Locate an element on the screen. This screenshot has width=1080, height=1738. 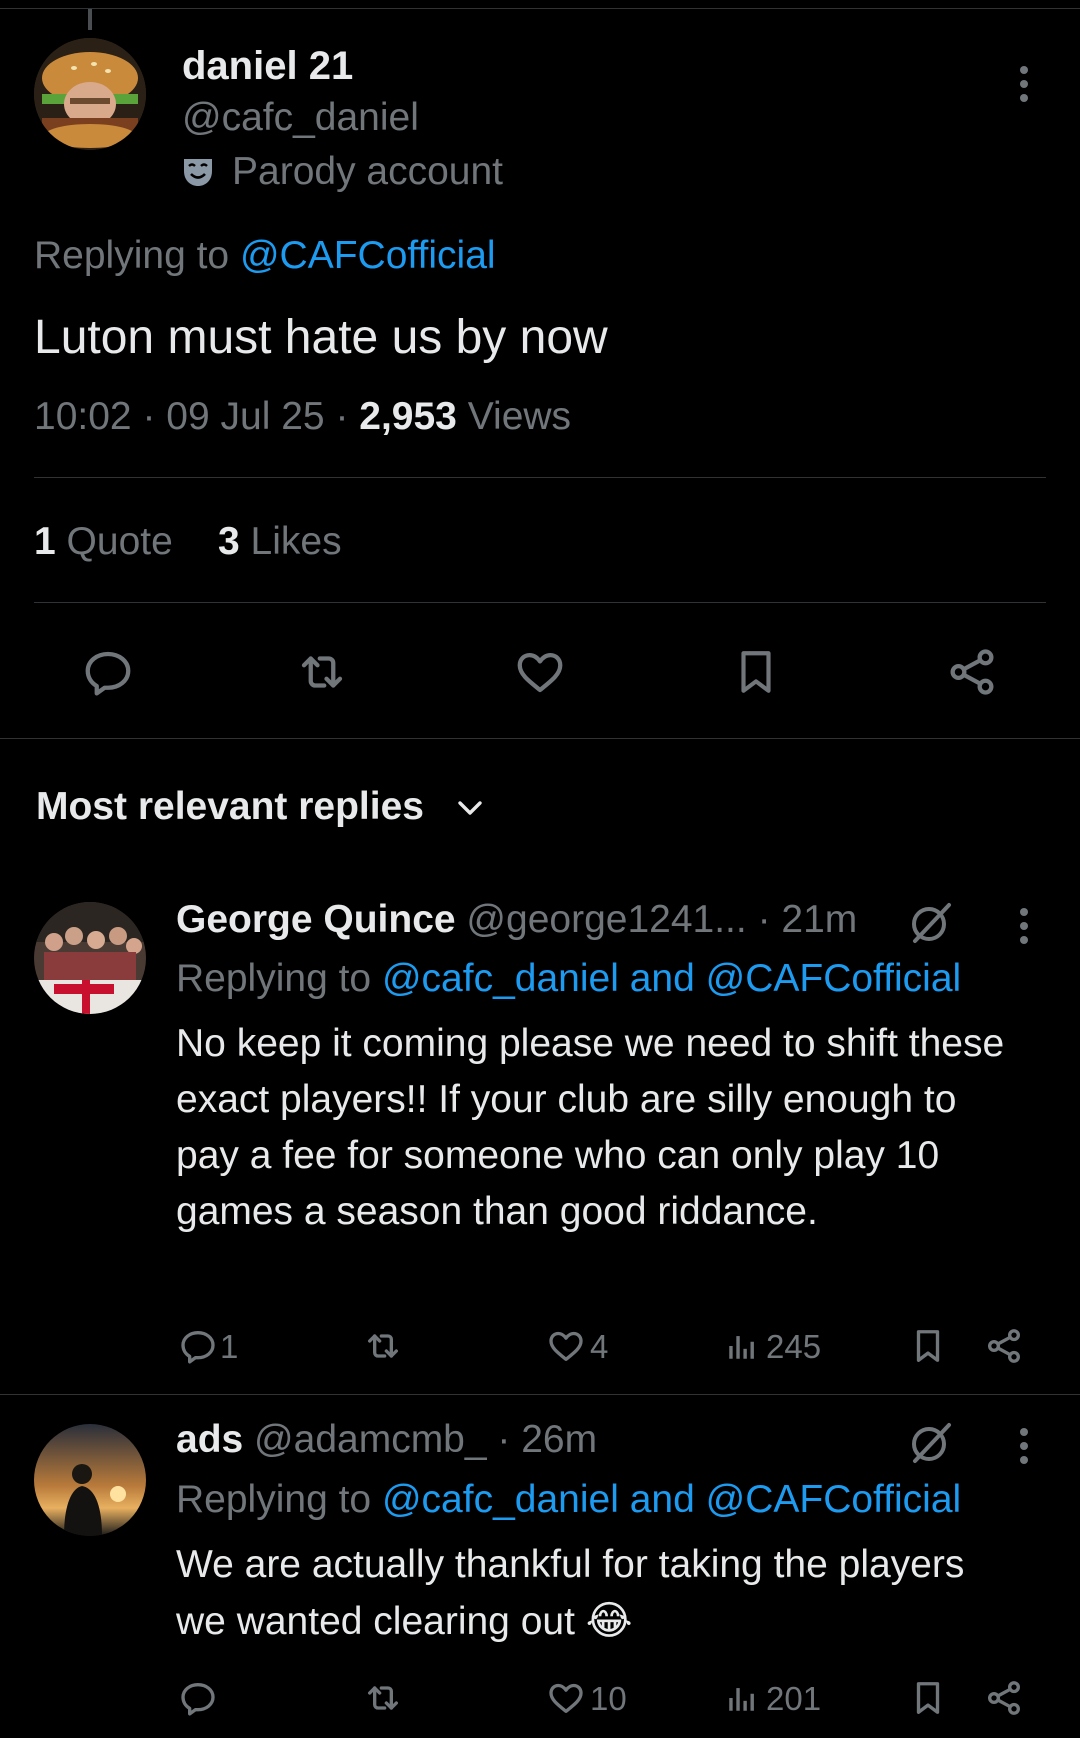
parody-mask-icon is located at coordinates (198, 172).